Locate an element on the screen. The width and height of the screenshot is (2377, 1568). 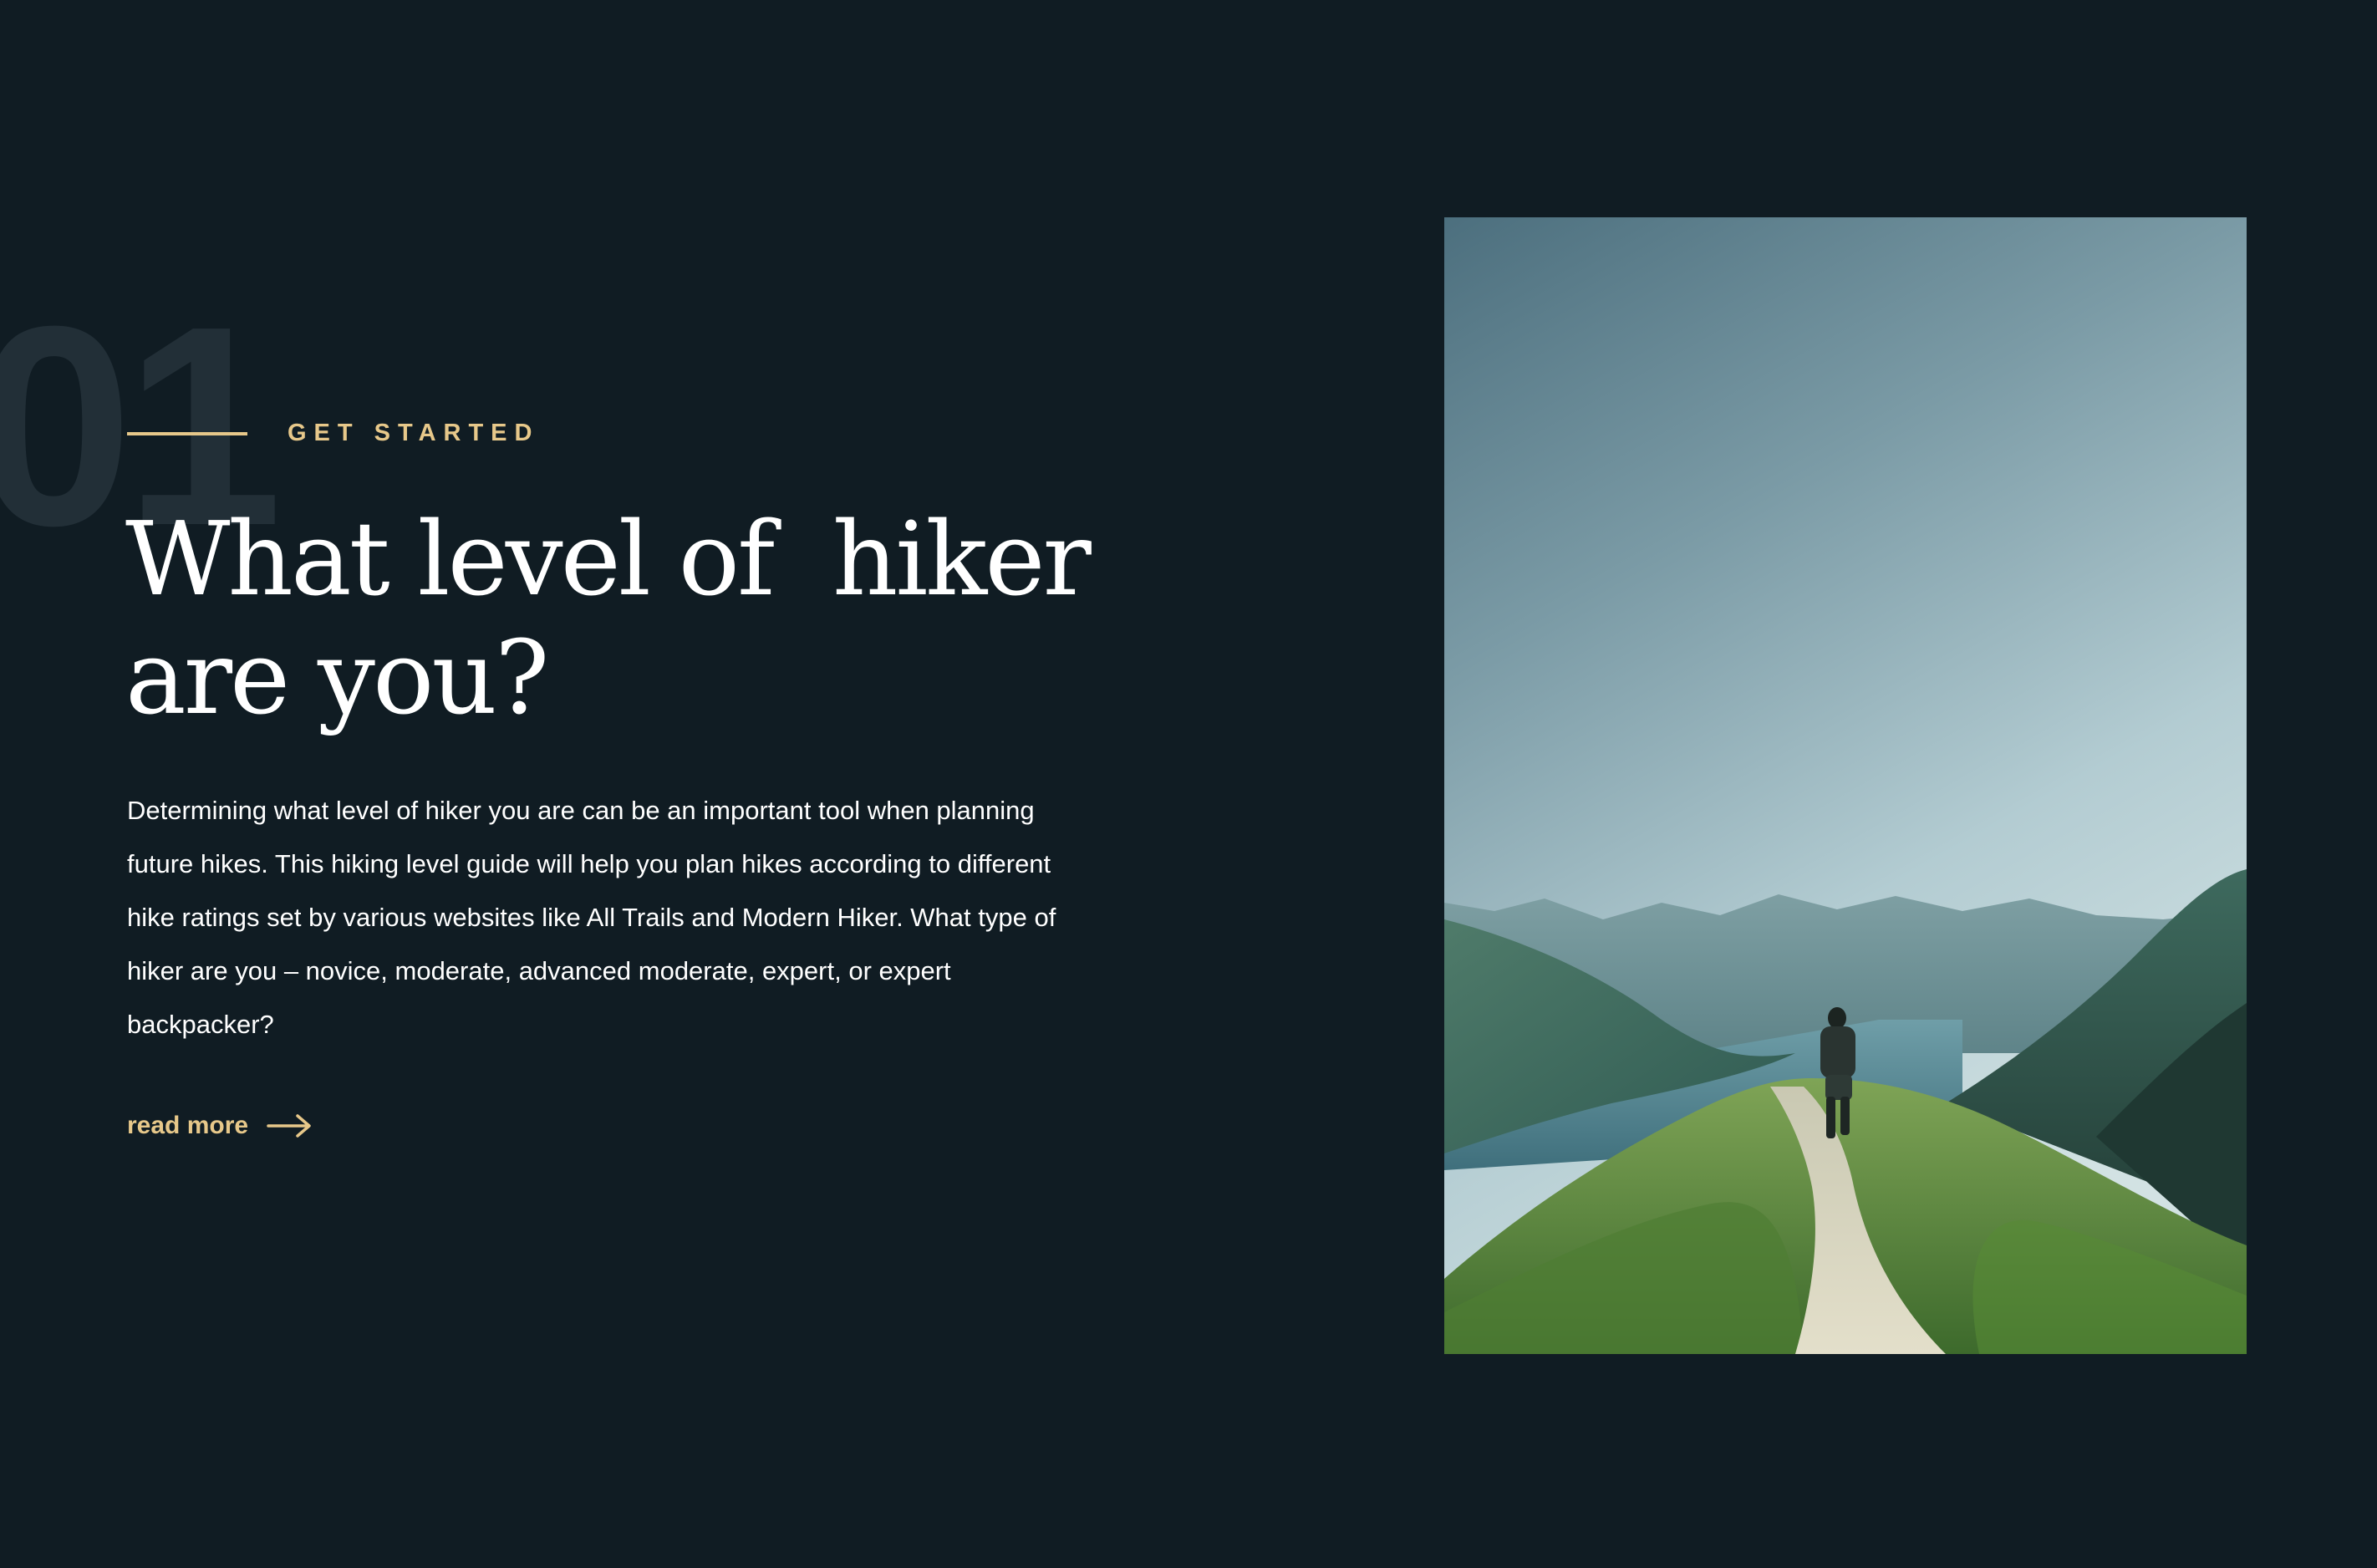
eyebrow-divider is located at coordinates (187, 433).